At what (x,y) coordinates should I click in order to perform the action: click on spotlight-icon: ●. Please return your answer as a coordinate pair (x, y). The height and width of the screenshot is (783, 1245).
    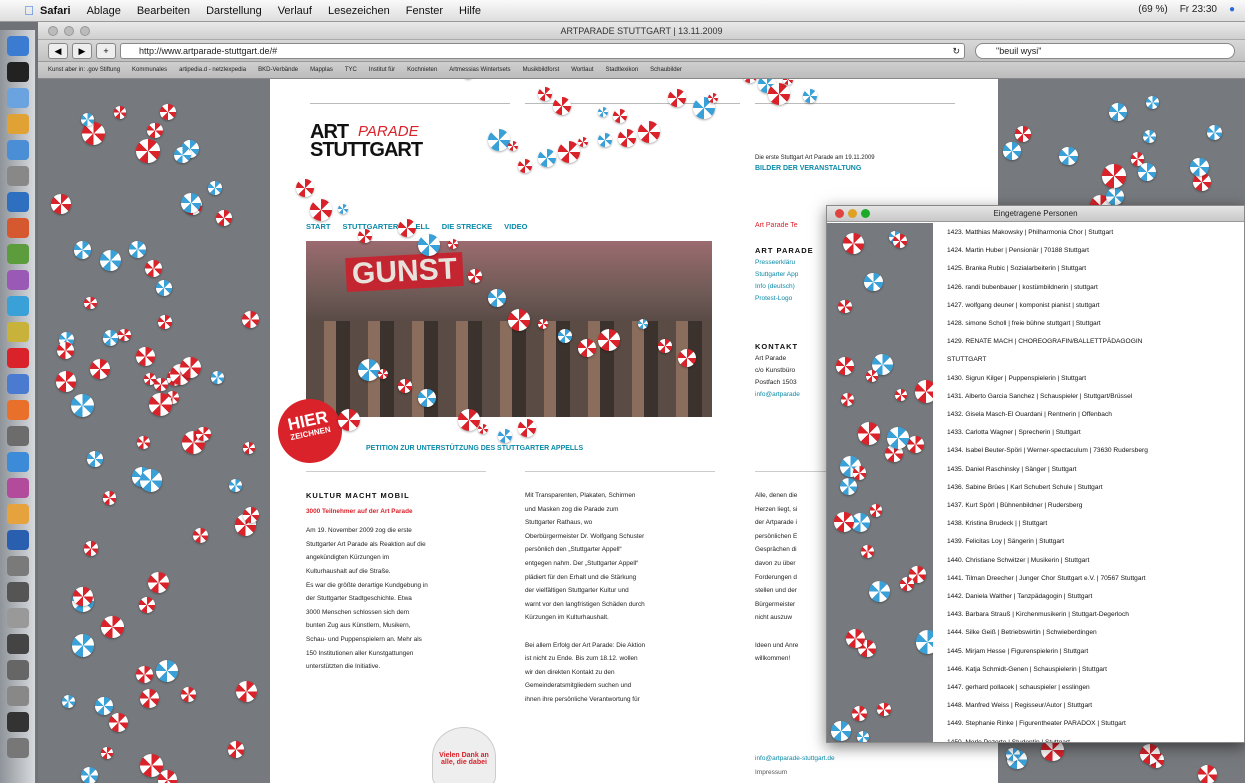
    Looking at the image, I should click on (1232, 9).